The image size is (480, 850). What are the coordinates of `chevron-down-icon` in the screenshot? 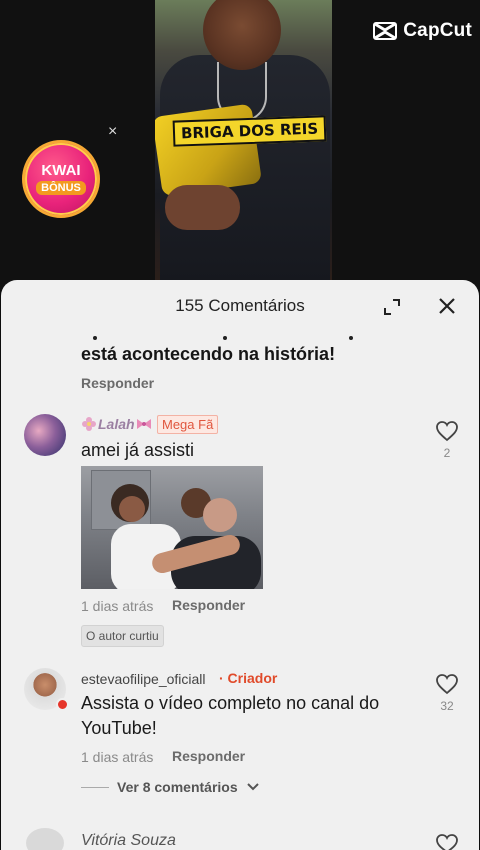 It's located at (252, 787).